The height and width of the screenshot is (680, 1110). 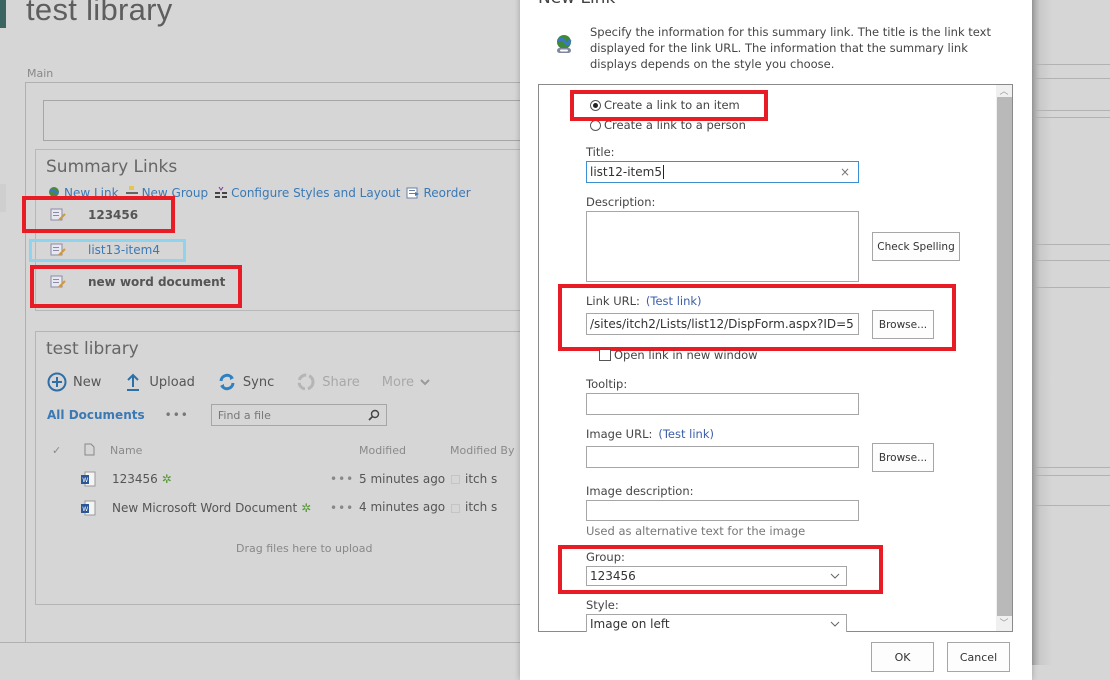 What do you see at coordinates (621, 202) in the screenshot?
I see `description-label: Description:` at bounding box center [621, 202].